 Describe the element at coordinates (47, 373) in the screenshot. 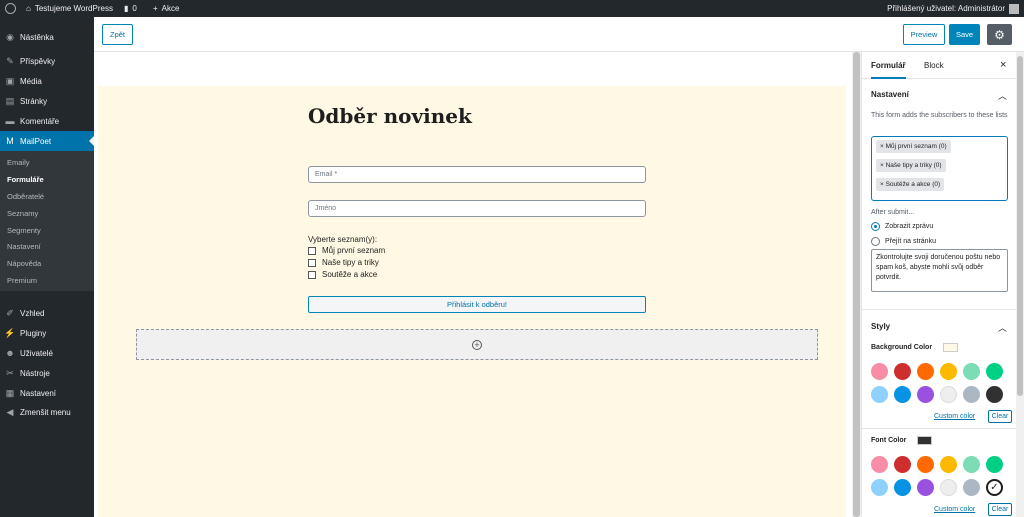

I see `menu-item-tools: ✂ Nástroje` at that location.